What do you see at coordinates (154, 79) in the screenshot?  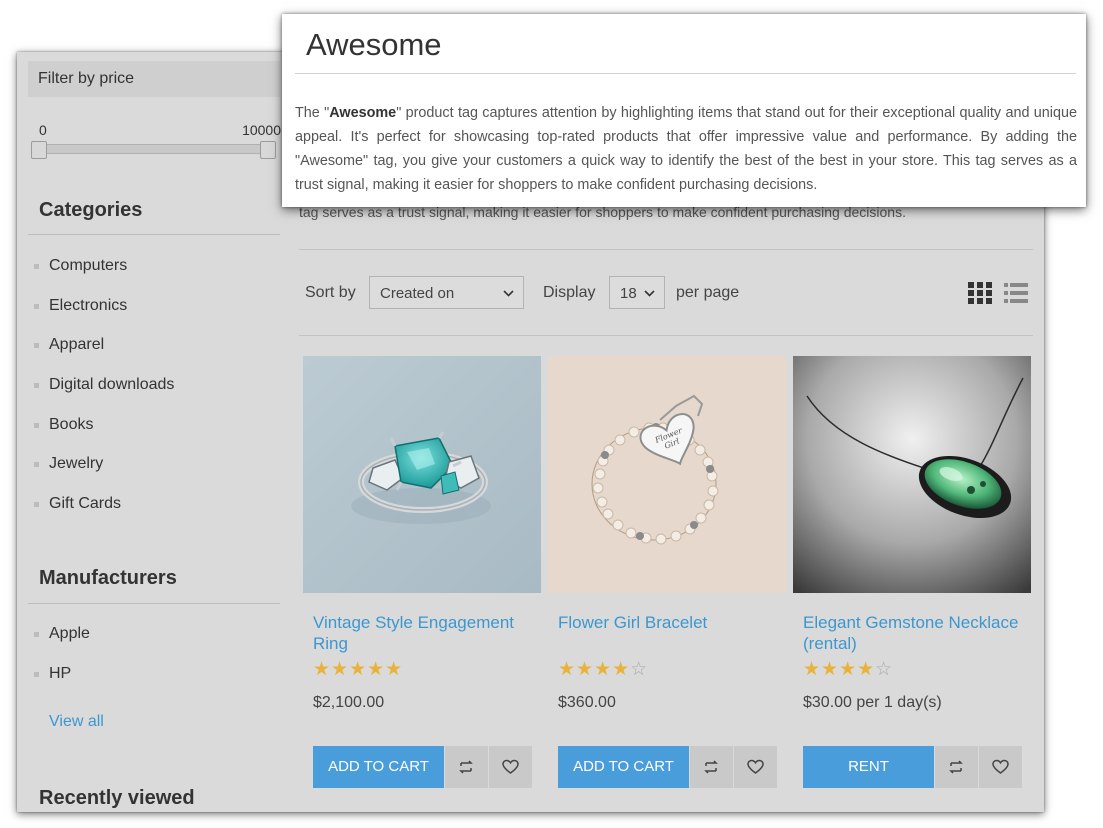 I see `filter-by-price-title: Filter by price` at bounding box center [154, 79].